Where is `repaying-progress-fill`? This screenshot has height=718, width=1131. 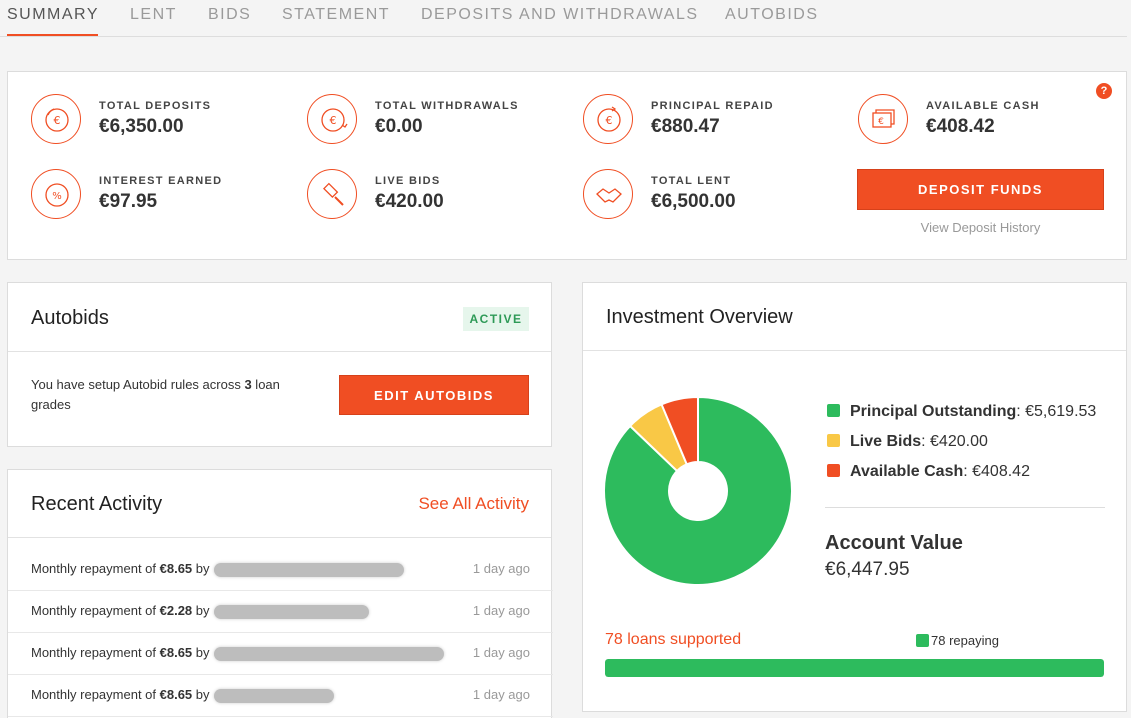
repaying-progress-fill is located at coordinates (854, 668).